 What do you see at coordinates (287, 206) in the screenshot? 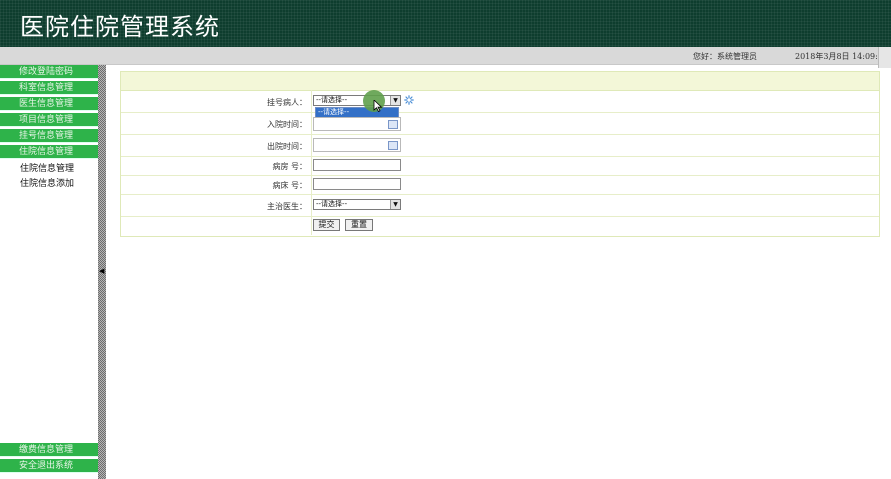
I see `doctor-label: 主治医生：` at bounding box center [287, 206].